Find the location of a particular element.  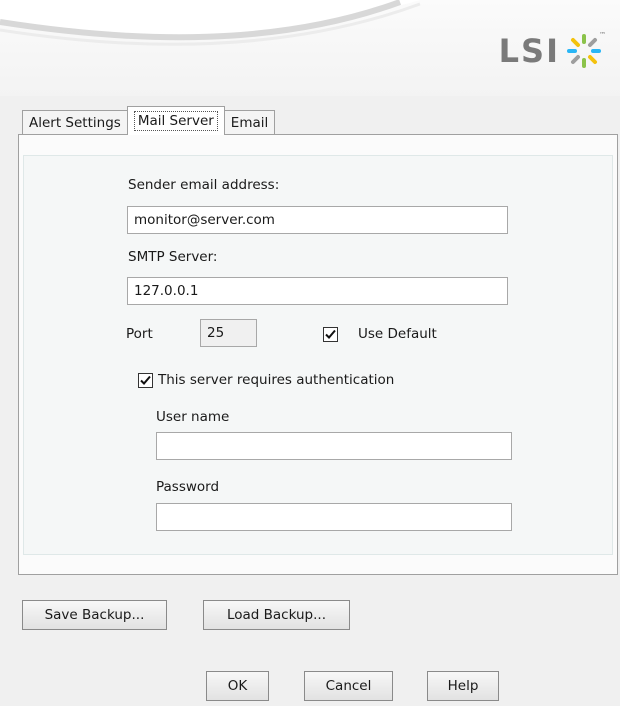

smtp-server-input: 127.0.0.1 is located at coordinates (317, 291).